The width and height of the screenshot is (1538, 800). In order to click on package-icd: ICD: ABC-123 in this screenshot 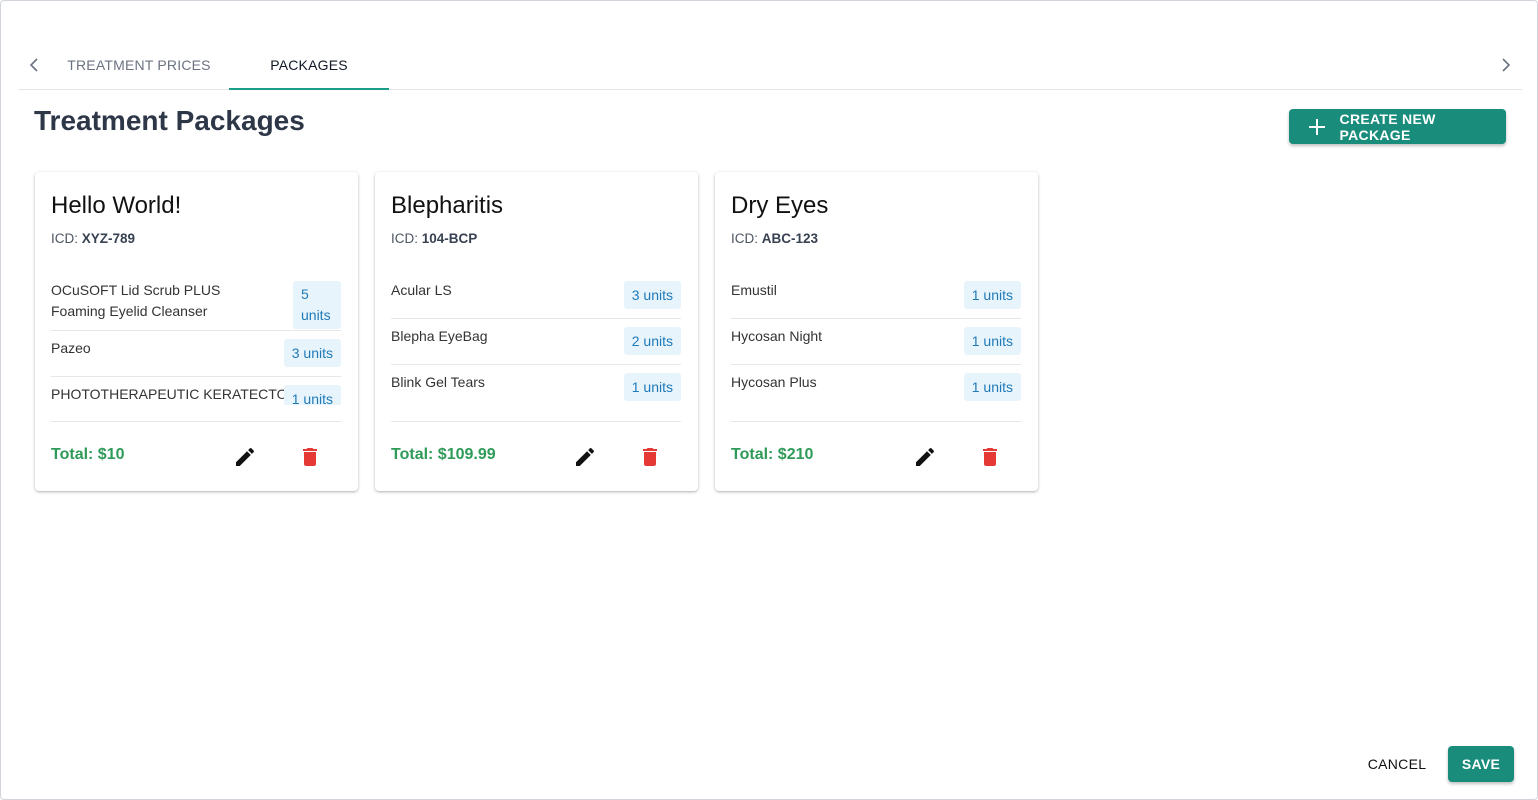, I will do `click(774, 238)`.